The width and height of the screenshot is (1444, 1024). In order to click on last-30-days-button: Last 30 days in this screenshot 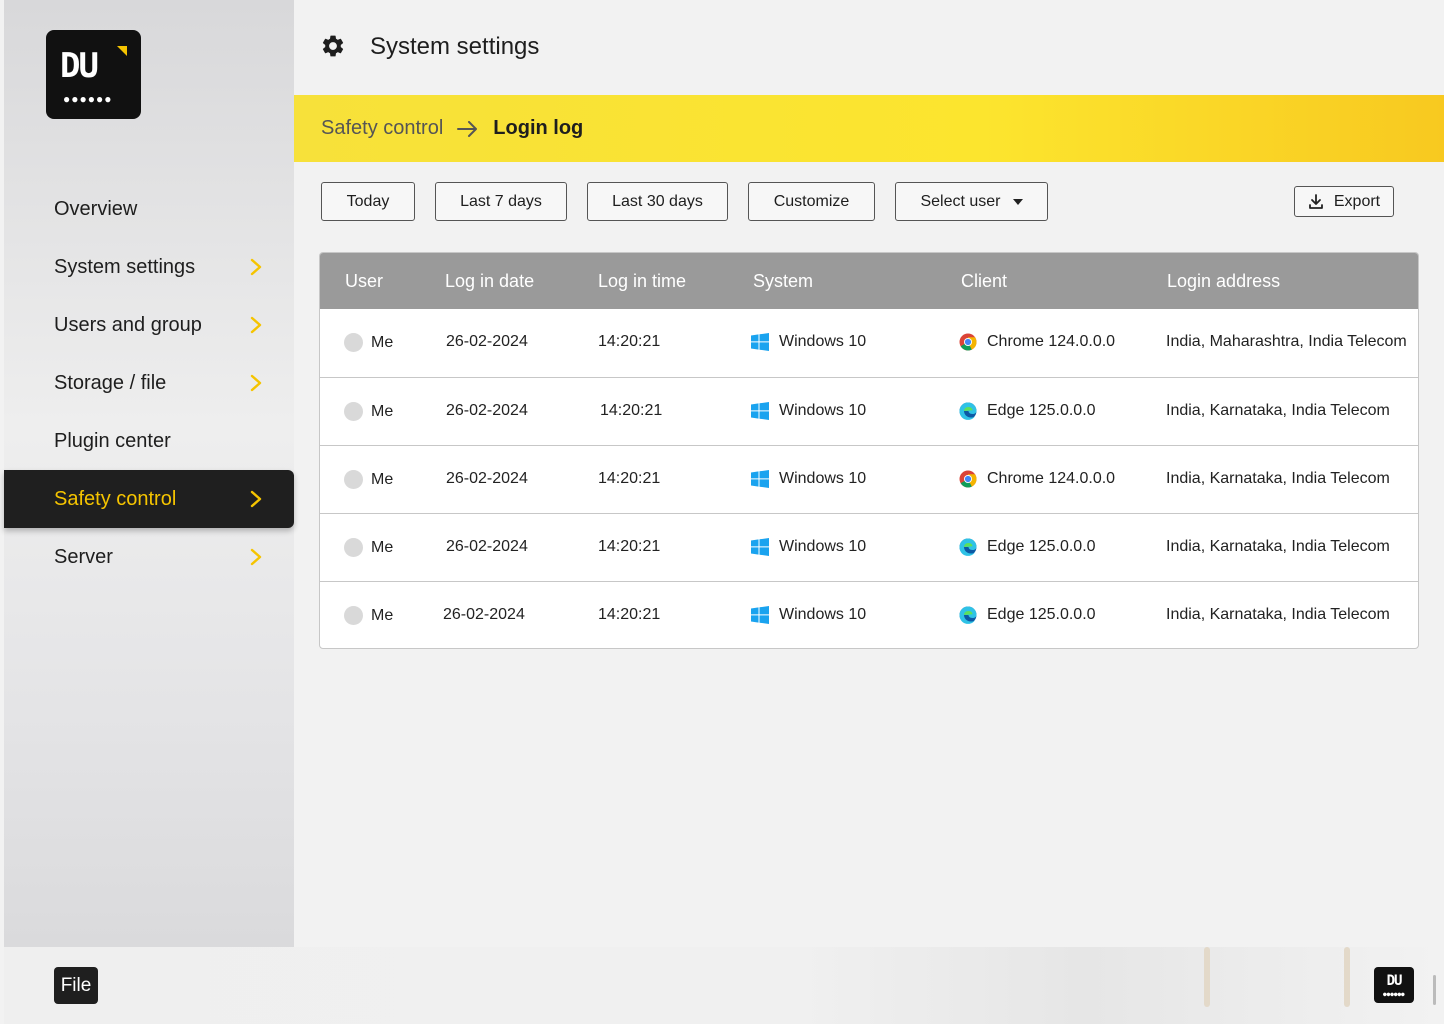, I will do `click(657, 201)`.